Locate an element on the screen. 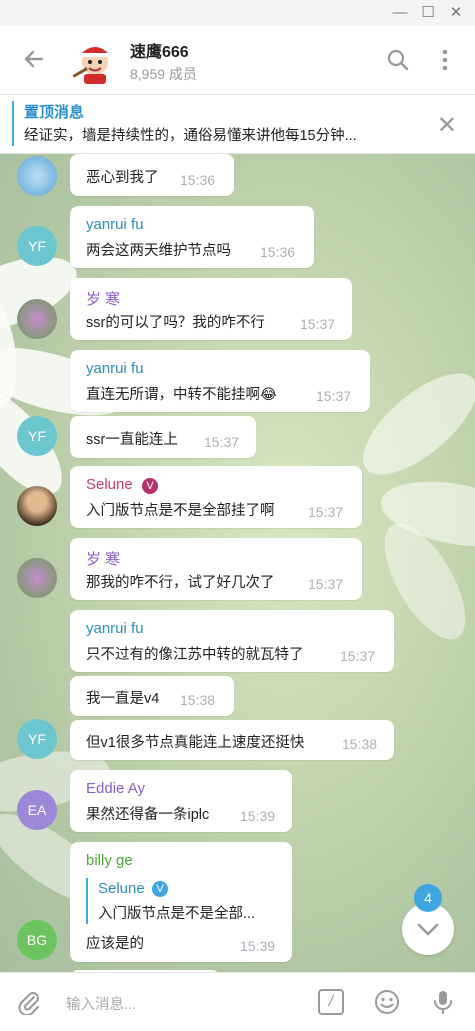  microphone-icon is located at coordinates (443, 1002).